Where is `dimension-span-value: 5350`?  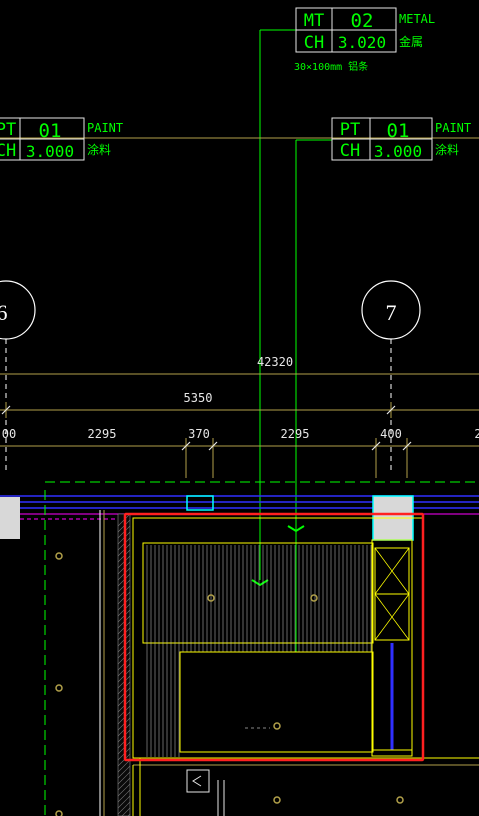 dimension-span-value: 5350 is located at coordinates (198, 398).